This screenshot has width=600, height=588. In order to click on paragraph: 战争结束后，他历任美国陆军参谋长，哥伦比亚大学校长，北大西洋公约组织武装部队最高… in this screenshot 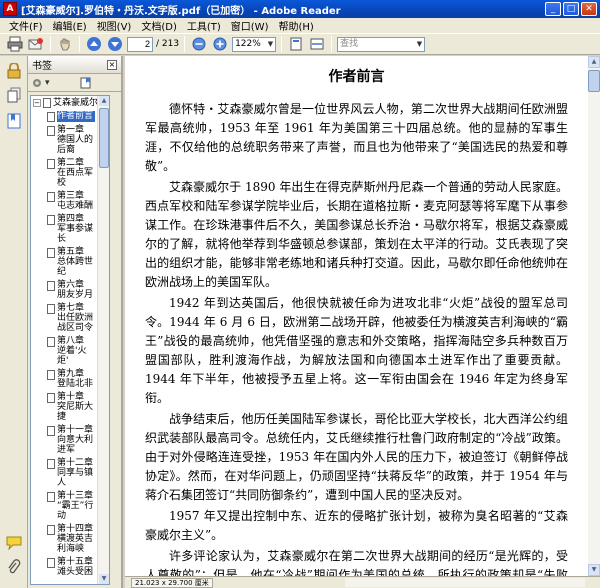, I will do `click(356, 457)`.